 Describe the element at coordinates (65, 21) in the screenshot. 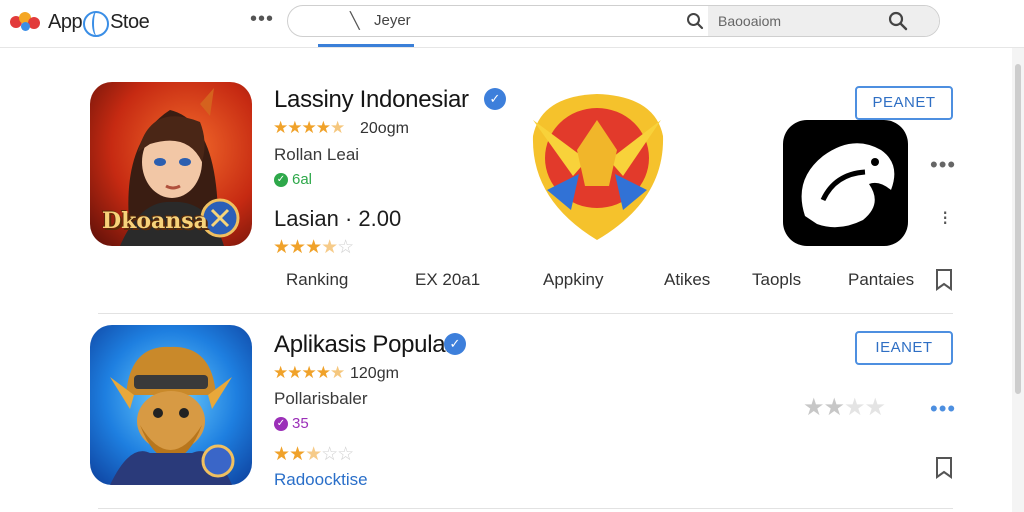

I see `logo-text-a: App` at that location.